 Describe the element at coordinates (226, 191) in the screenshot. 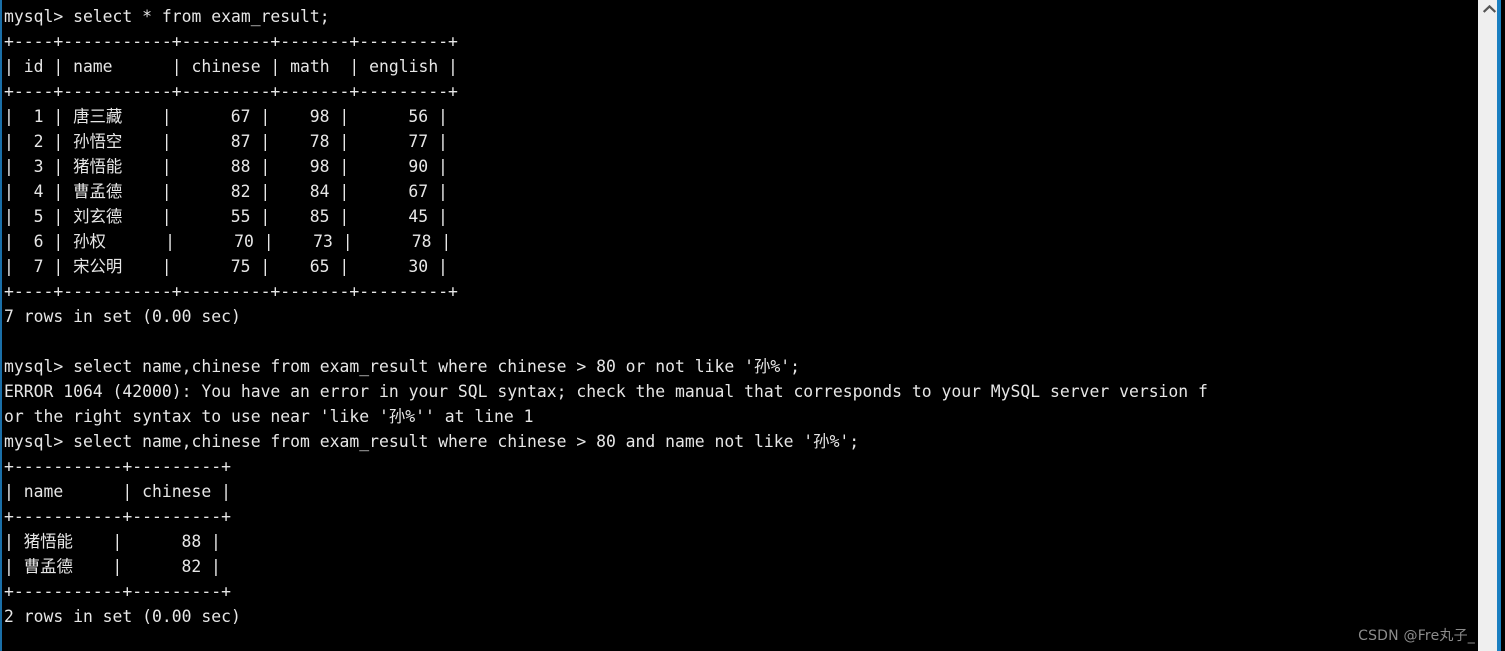

I see `console-line: | 4 | 曹孟德 | 82 | 84 | 67 |` at that location.